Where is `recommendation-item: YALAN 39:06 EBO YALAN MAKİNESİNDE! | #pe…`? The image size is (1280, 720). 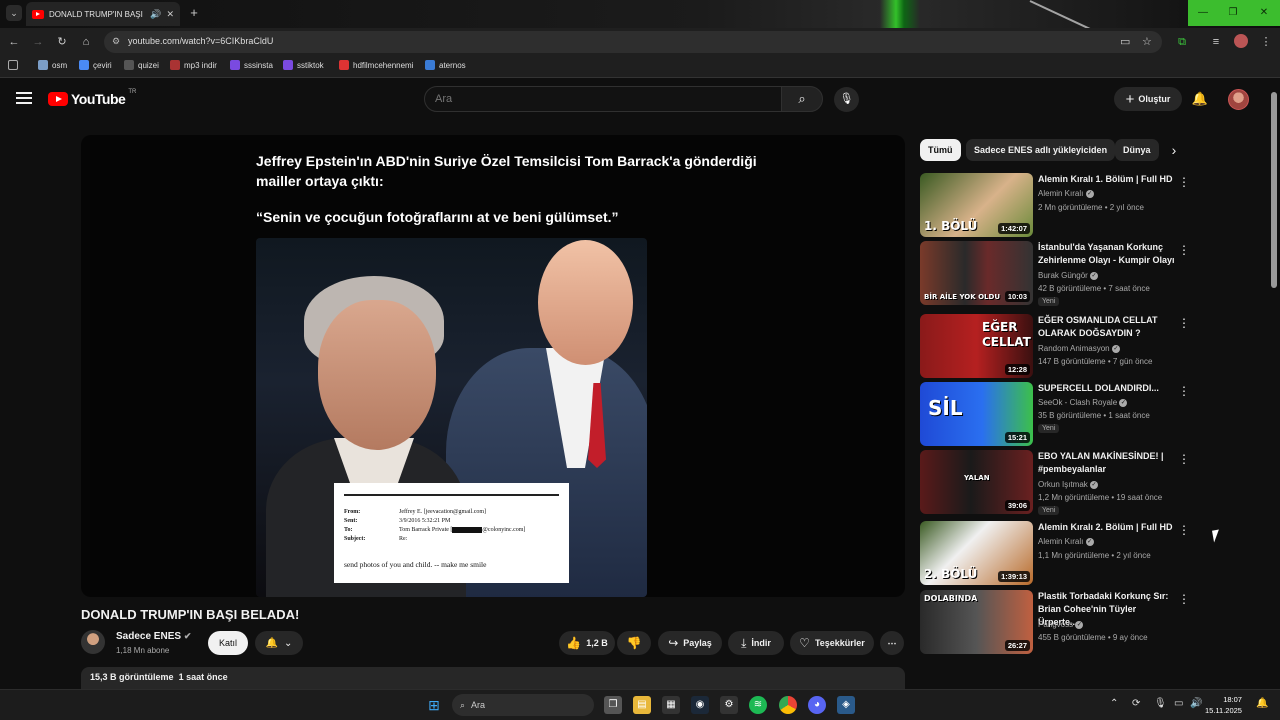
recommendation-item: YALAN 39:06 EBO YALAN MAKİNESİNDE! | #pe… is located at coordinates (1055, 482).